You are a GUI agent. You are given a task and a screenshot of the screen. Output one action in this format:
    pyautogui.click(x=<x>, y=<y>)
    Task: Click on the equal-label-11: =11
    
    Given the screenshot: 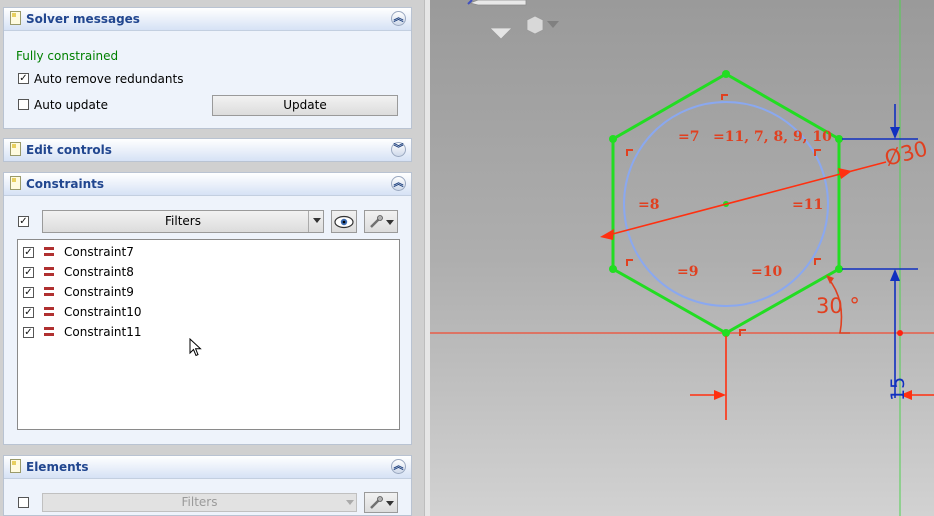 What is the action you would take?
    pyautogui.click(x=807, y=205)
    